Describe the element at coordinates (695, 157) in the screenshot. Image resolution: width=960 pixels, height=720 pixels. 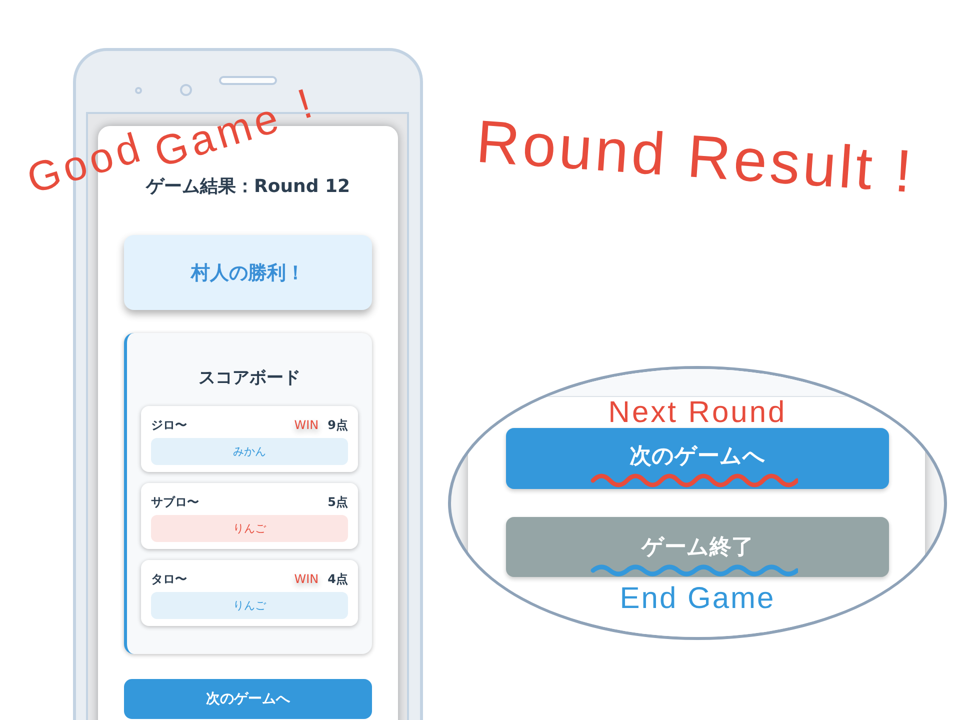
I see `handwritten-note: Round Result !` at that location.